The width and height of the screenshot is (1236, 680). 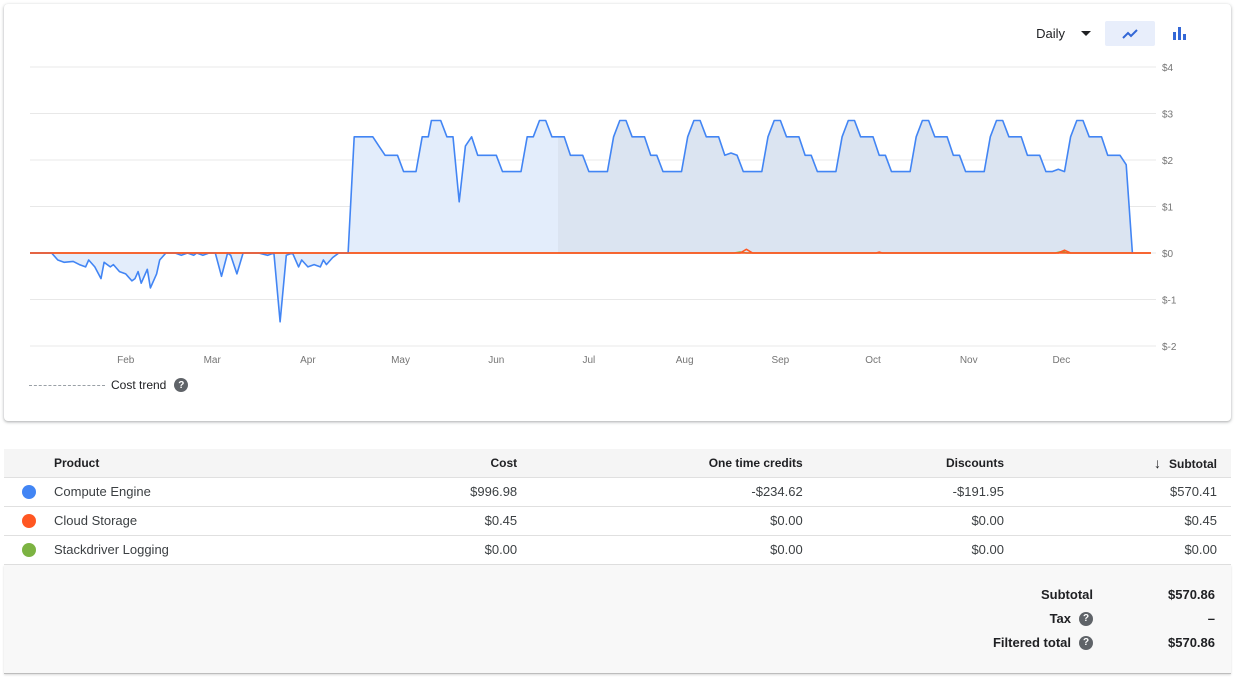 I want to click on cost-value: $0.45, so click(x=443, y=521).